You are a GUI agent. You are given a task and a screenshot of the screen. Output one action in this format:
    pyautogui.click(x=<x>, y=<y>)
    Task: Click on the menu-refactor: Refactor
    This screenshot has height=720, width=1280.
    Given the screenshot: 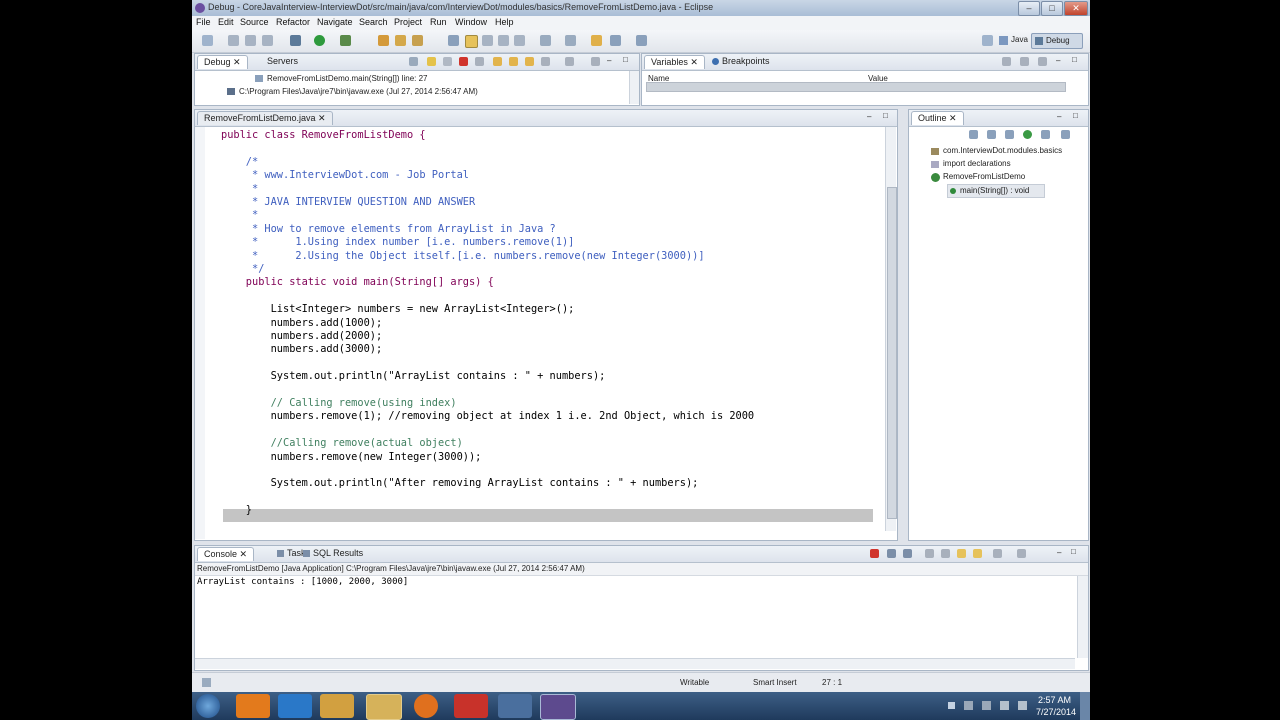 What is the action you would take?
    pyautogui.click(x=293, y=22)
    